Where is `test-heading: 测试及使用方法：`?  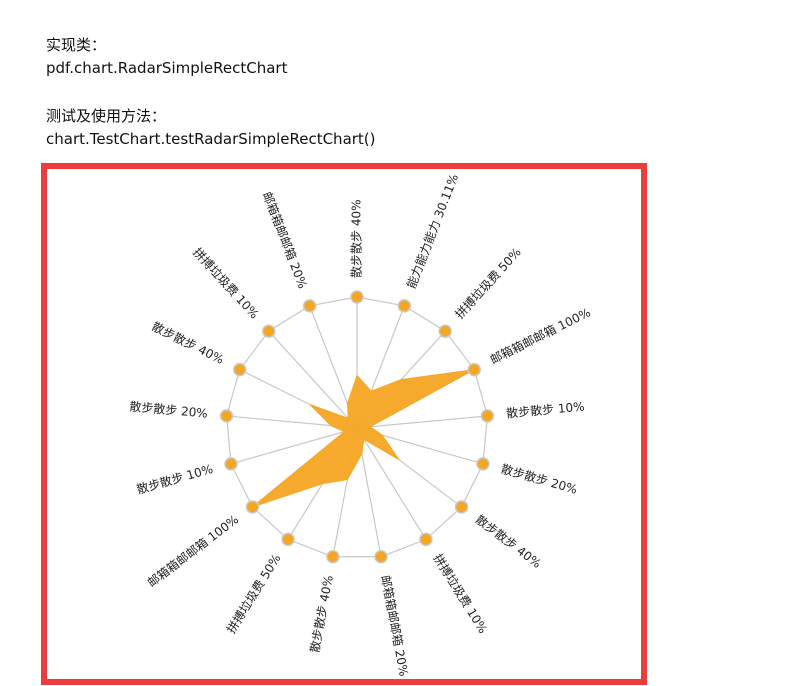 test-heading: 测试及使用方法： is located at coordinates (106, 116).